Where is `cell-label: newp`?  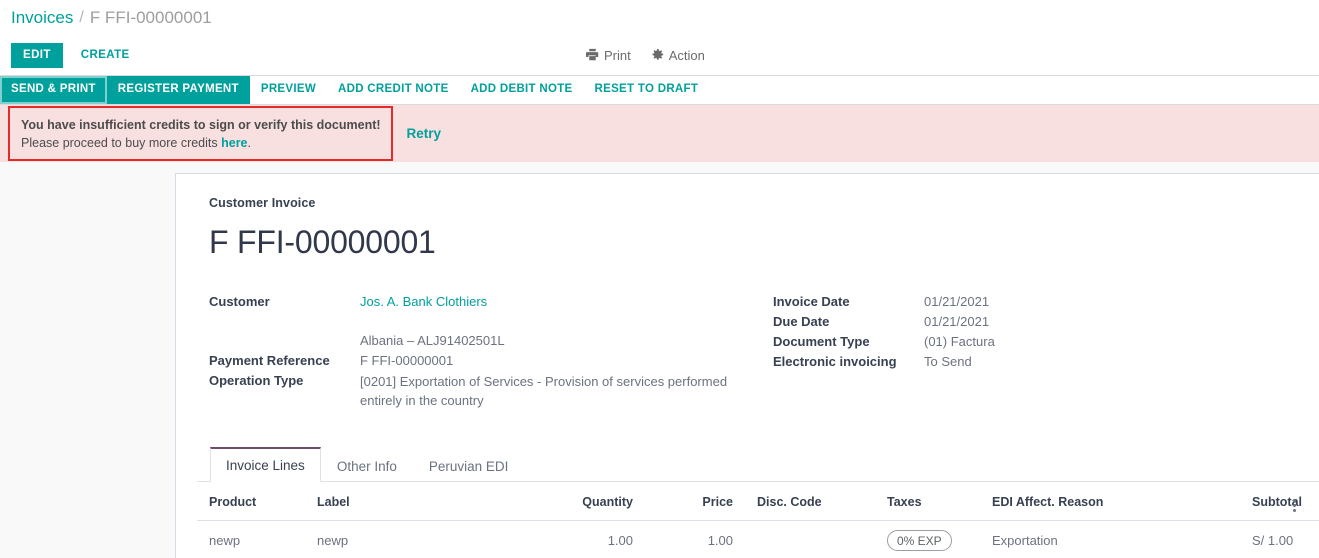
cell-label: newp is located at coordinates (385, 539).